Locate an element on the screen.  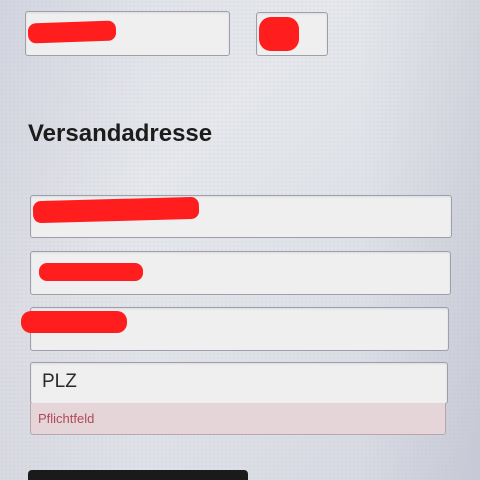
next-section-heading-cutoff is located at coordinates (138, 475).